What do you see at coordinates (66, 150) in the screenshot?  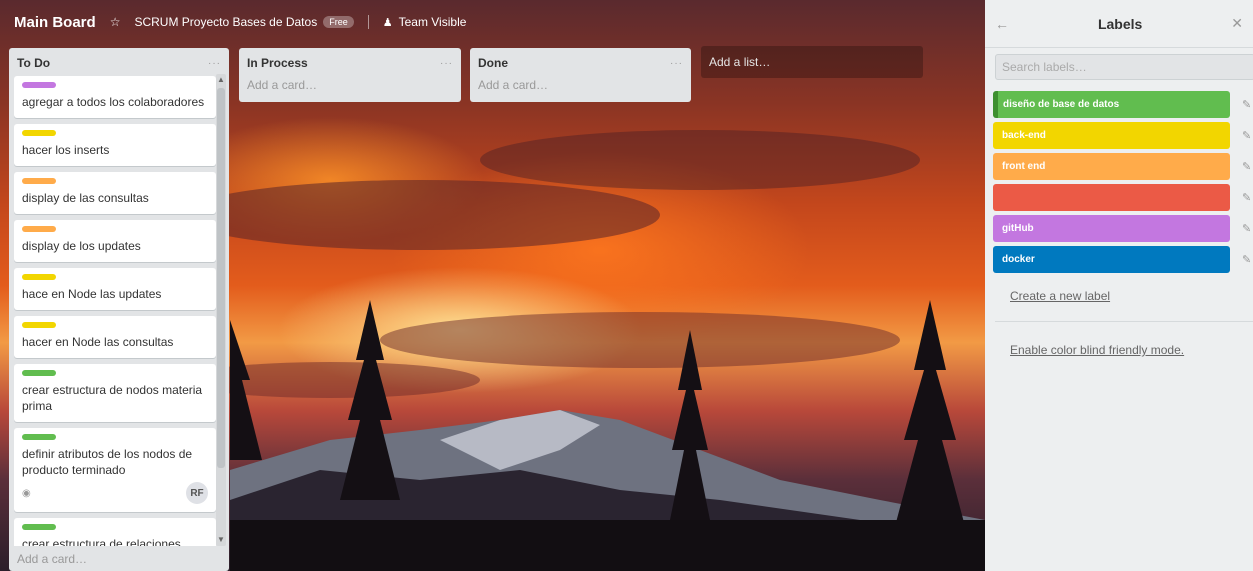 I see `card-title: hacer los inserts` at bounding box center [66, 150].